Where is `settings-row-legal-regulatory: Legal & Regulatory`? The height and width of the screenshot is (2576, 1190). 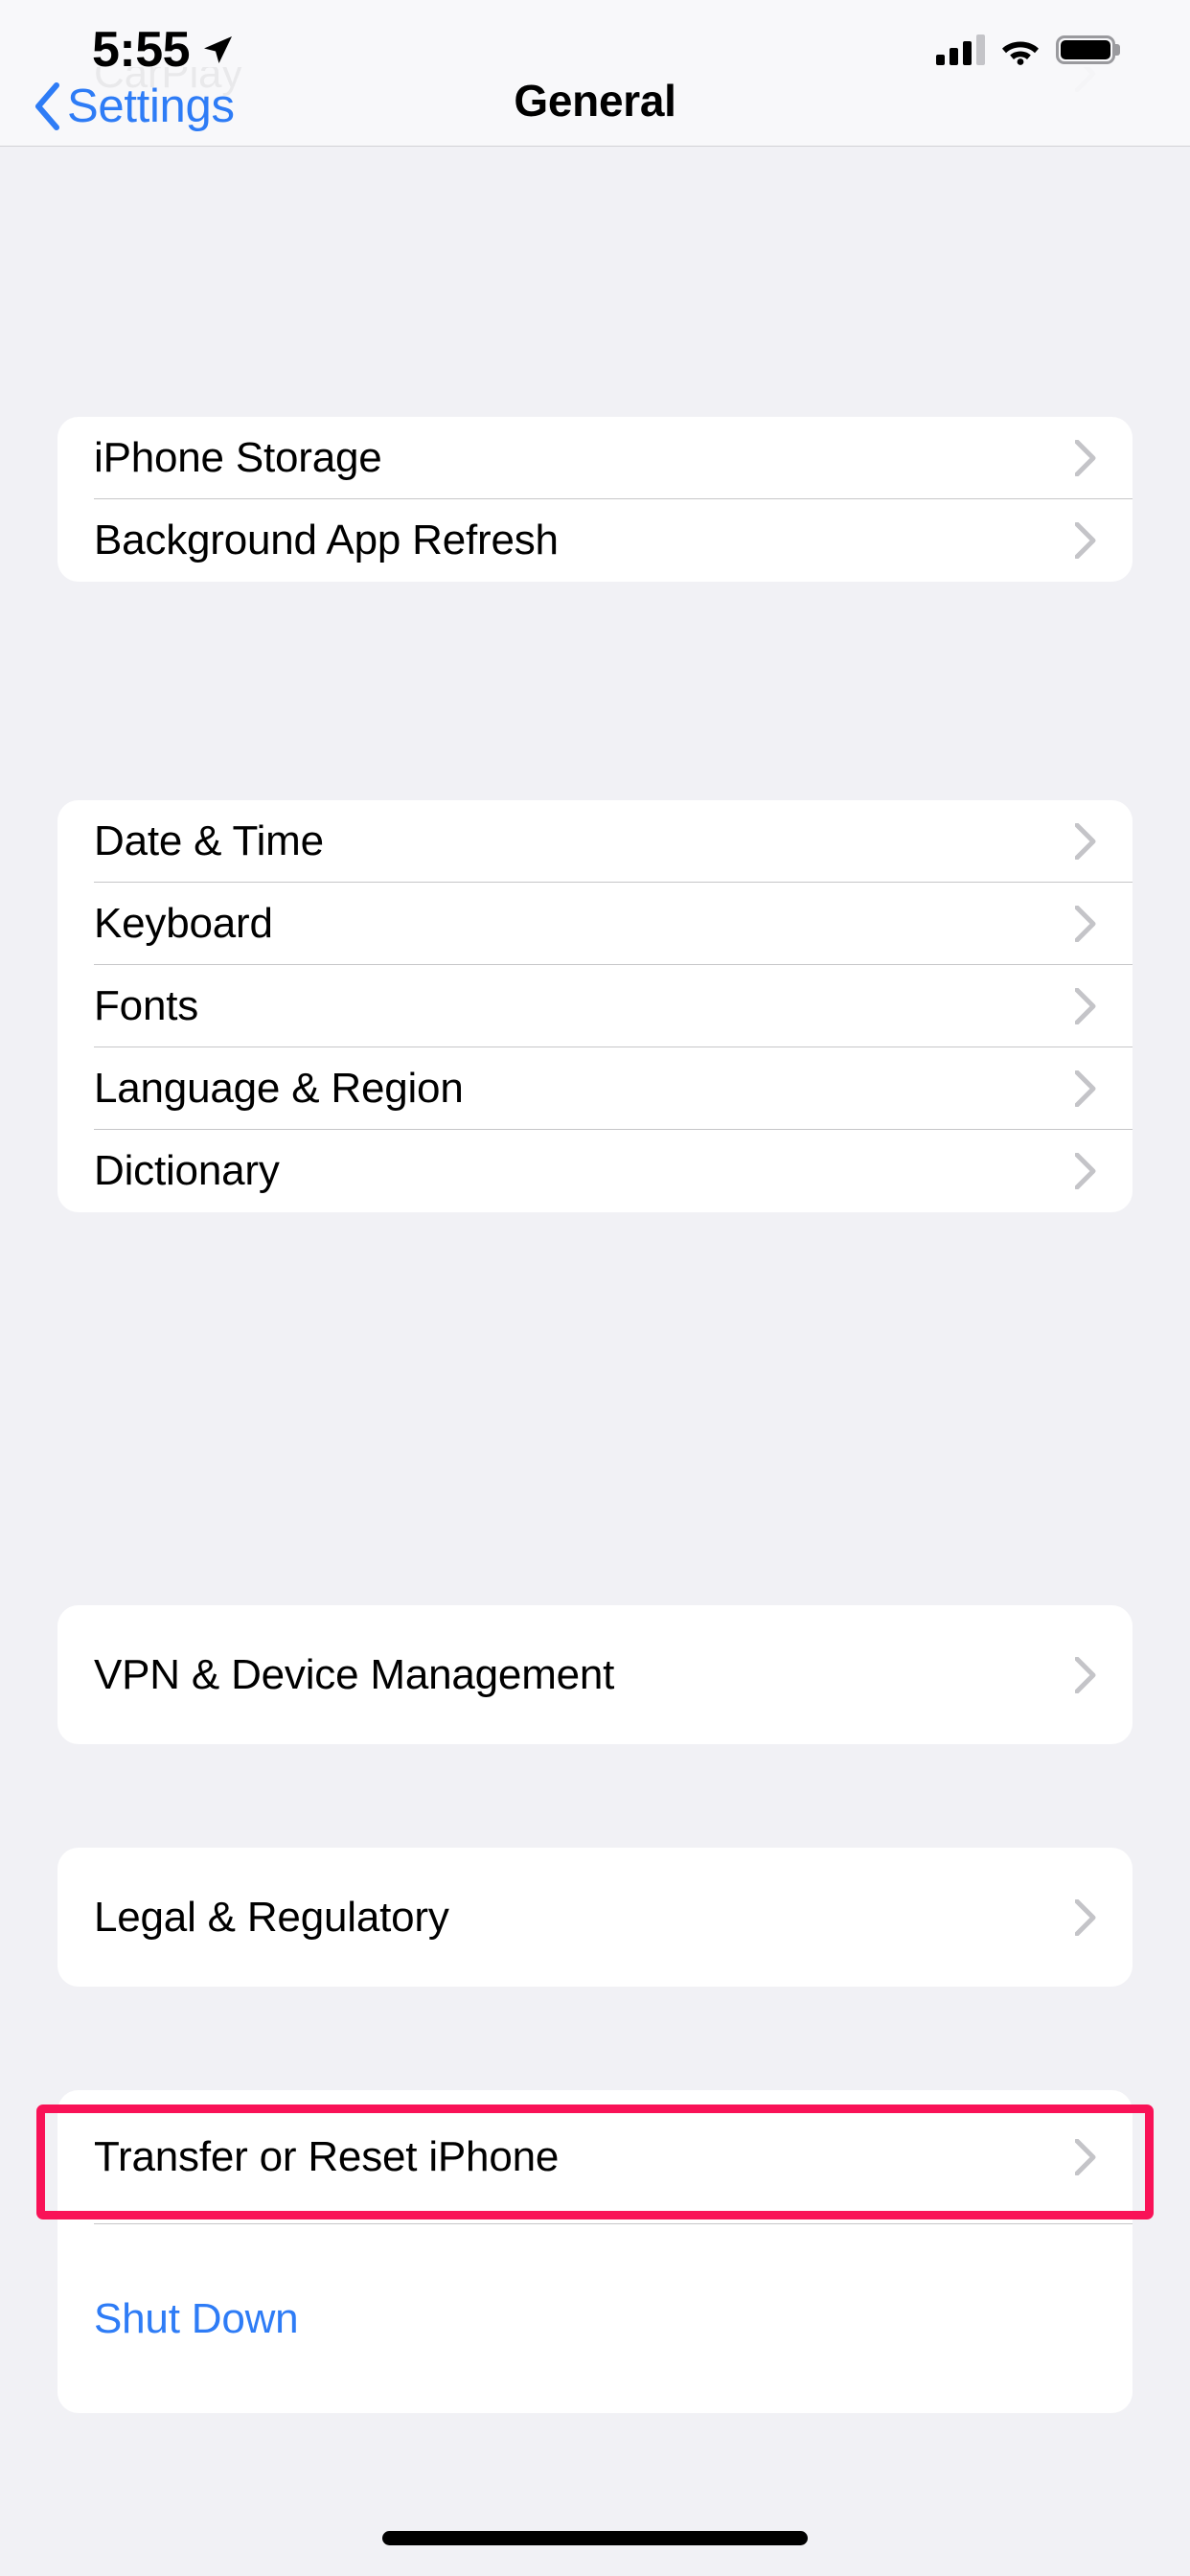
settings-row-legal-regulatory: Legal & Regulatory is located at coordinates (595, 1917).